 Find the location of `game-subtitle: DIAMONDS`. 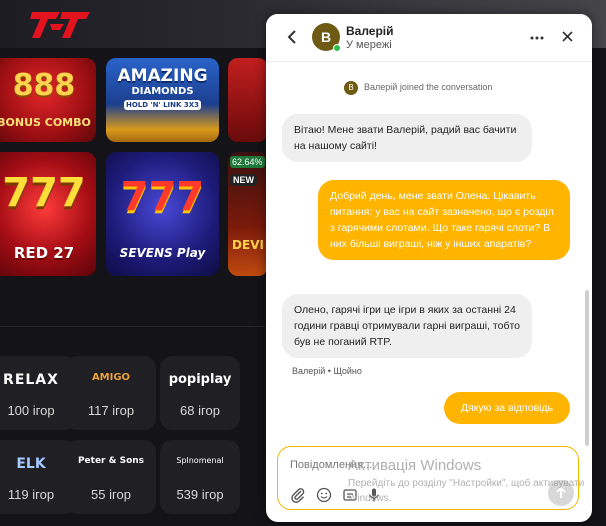

game-subtitle: DIAMONDS is located at coordinates (162, 91).